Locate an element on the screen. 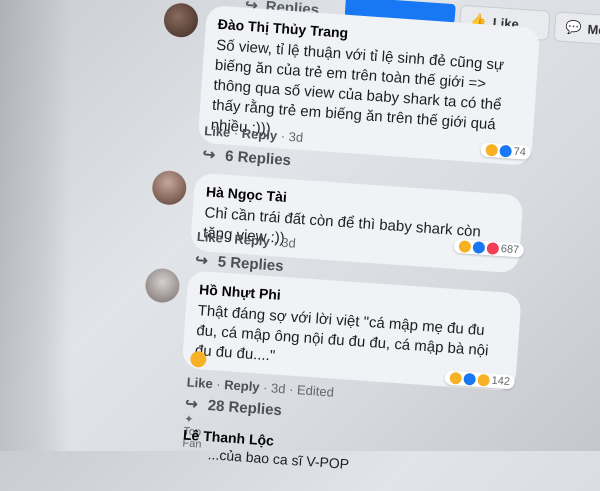 The width and height of the screenshot is (600, 491). reaction-count: 687 is located at coordinates (510, 250).